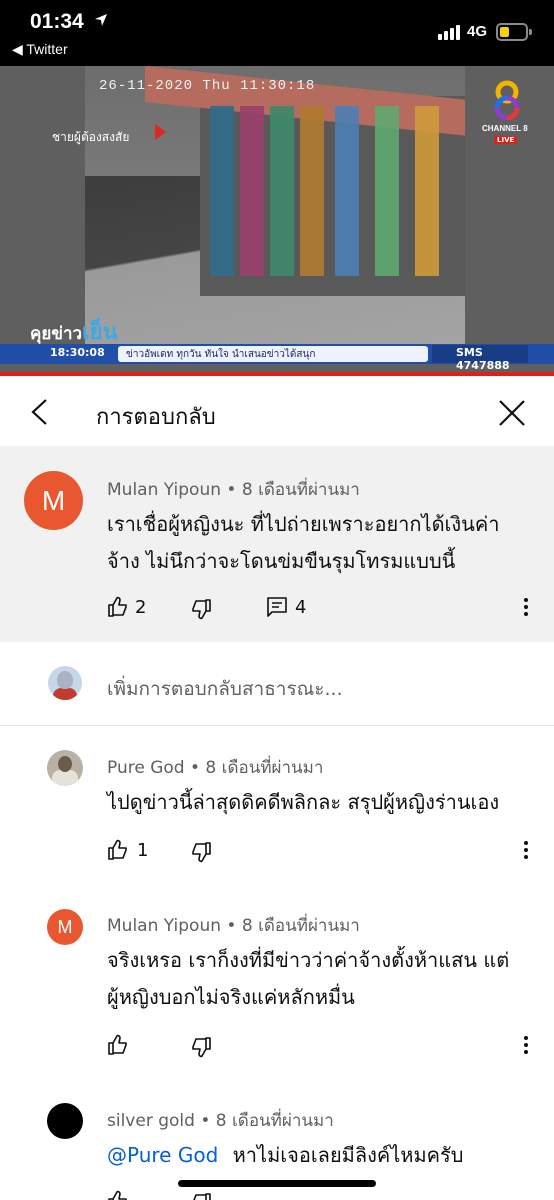  Describe the element at coordinates (505, 128) in the screenshot. I see `channel-name: CHANNEL 8` at that location.